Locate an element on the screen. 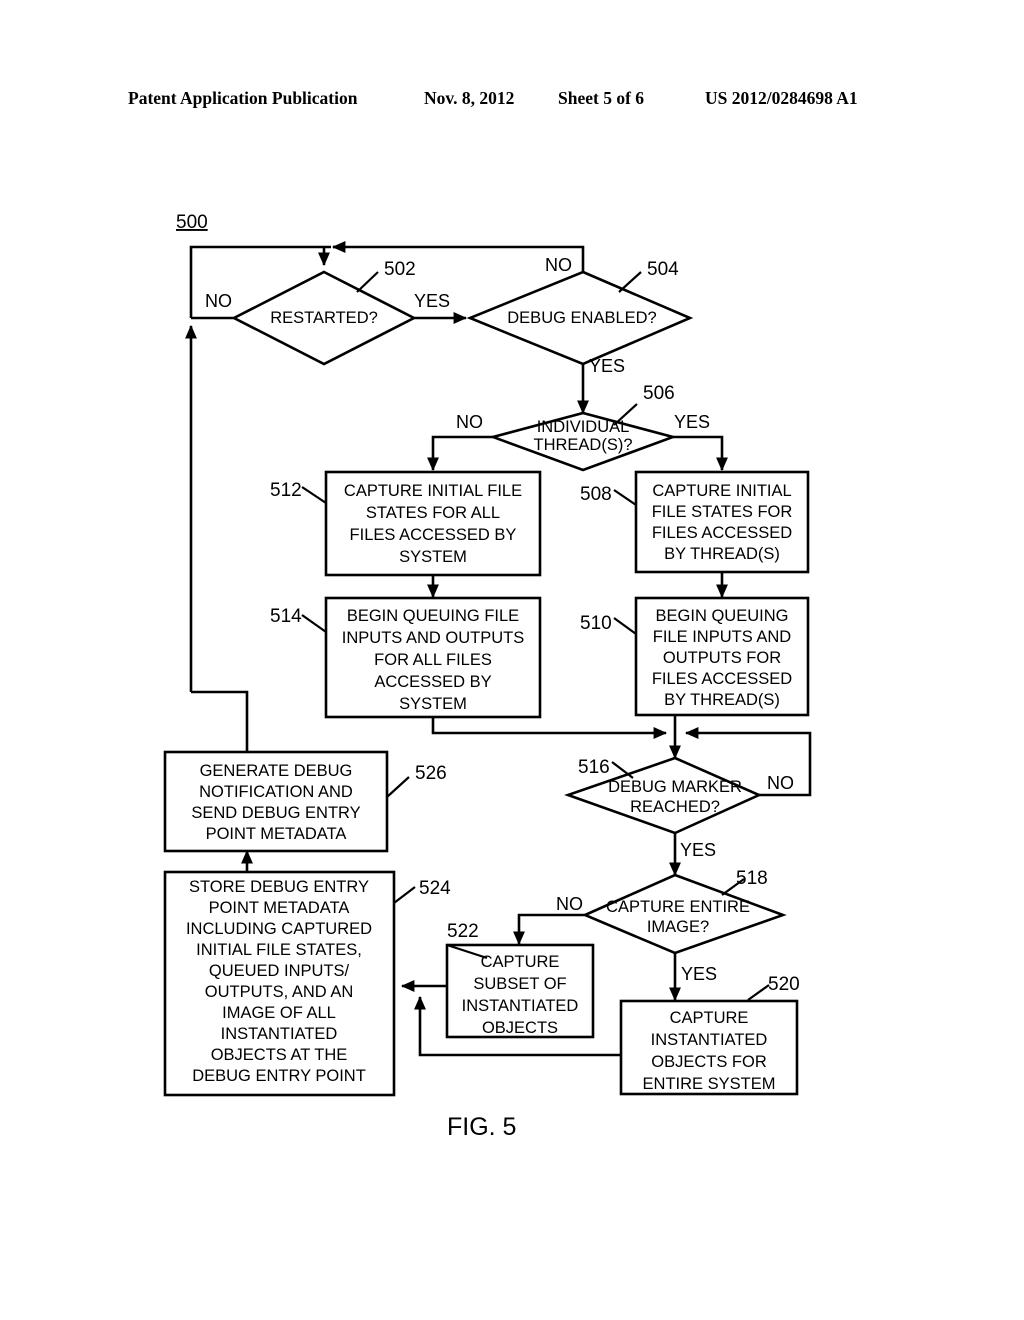 This screenshot has height=1320, width=1024. process-522-line-2: SUBSET OF is located at coordinates (519, 984).